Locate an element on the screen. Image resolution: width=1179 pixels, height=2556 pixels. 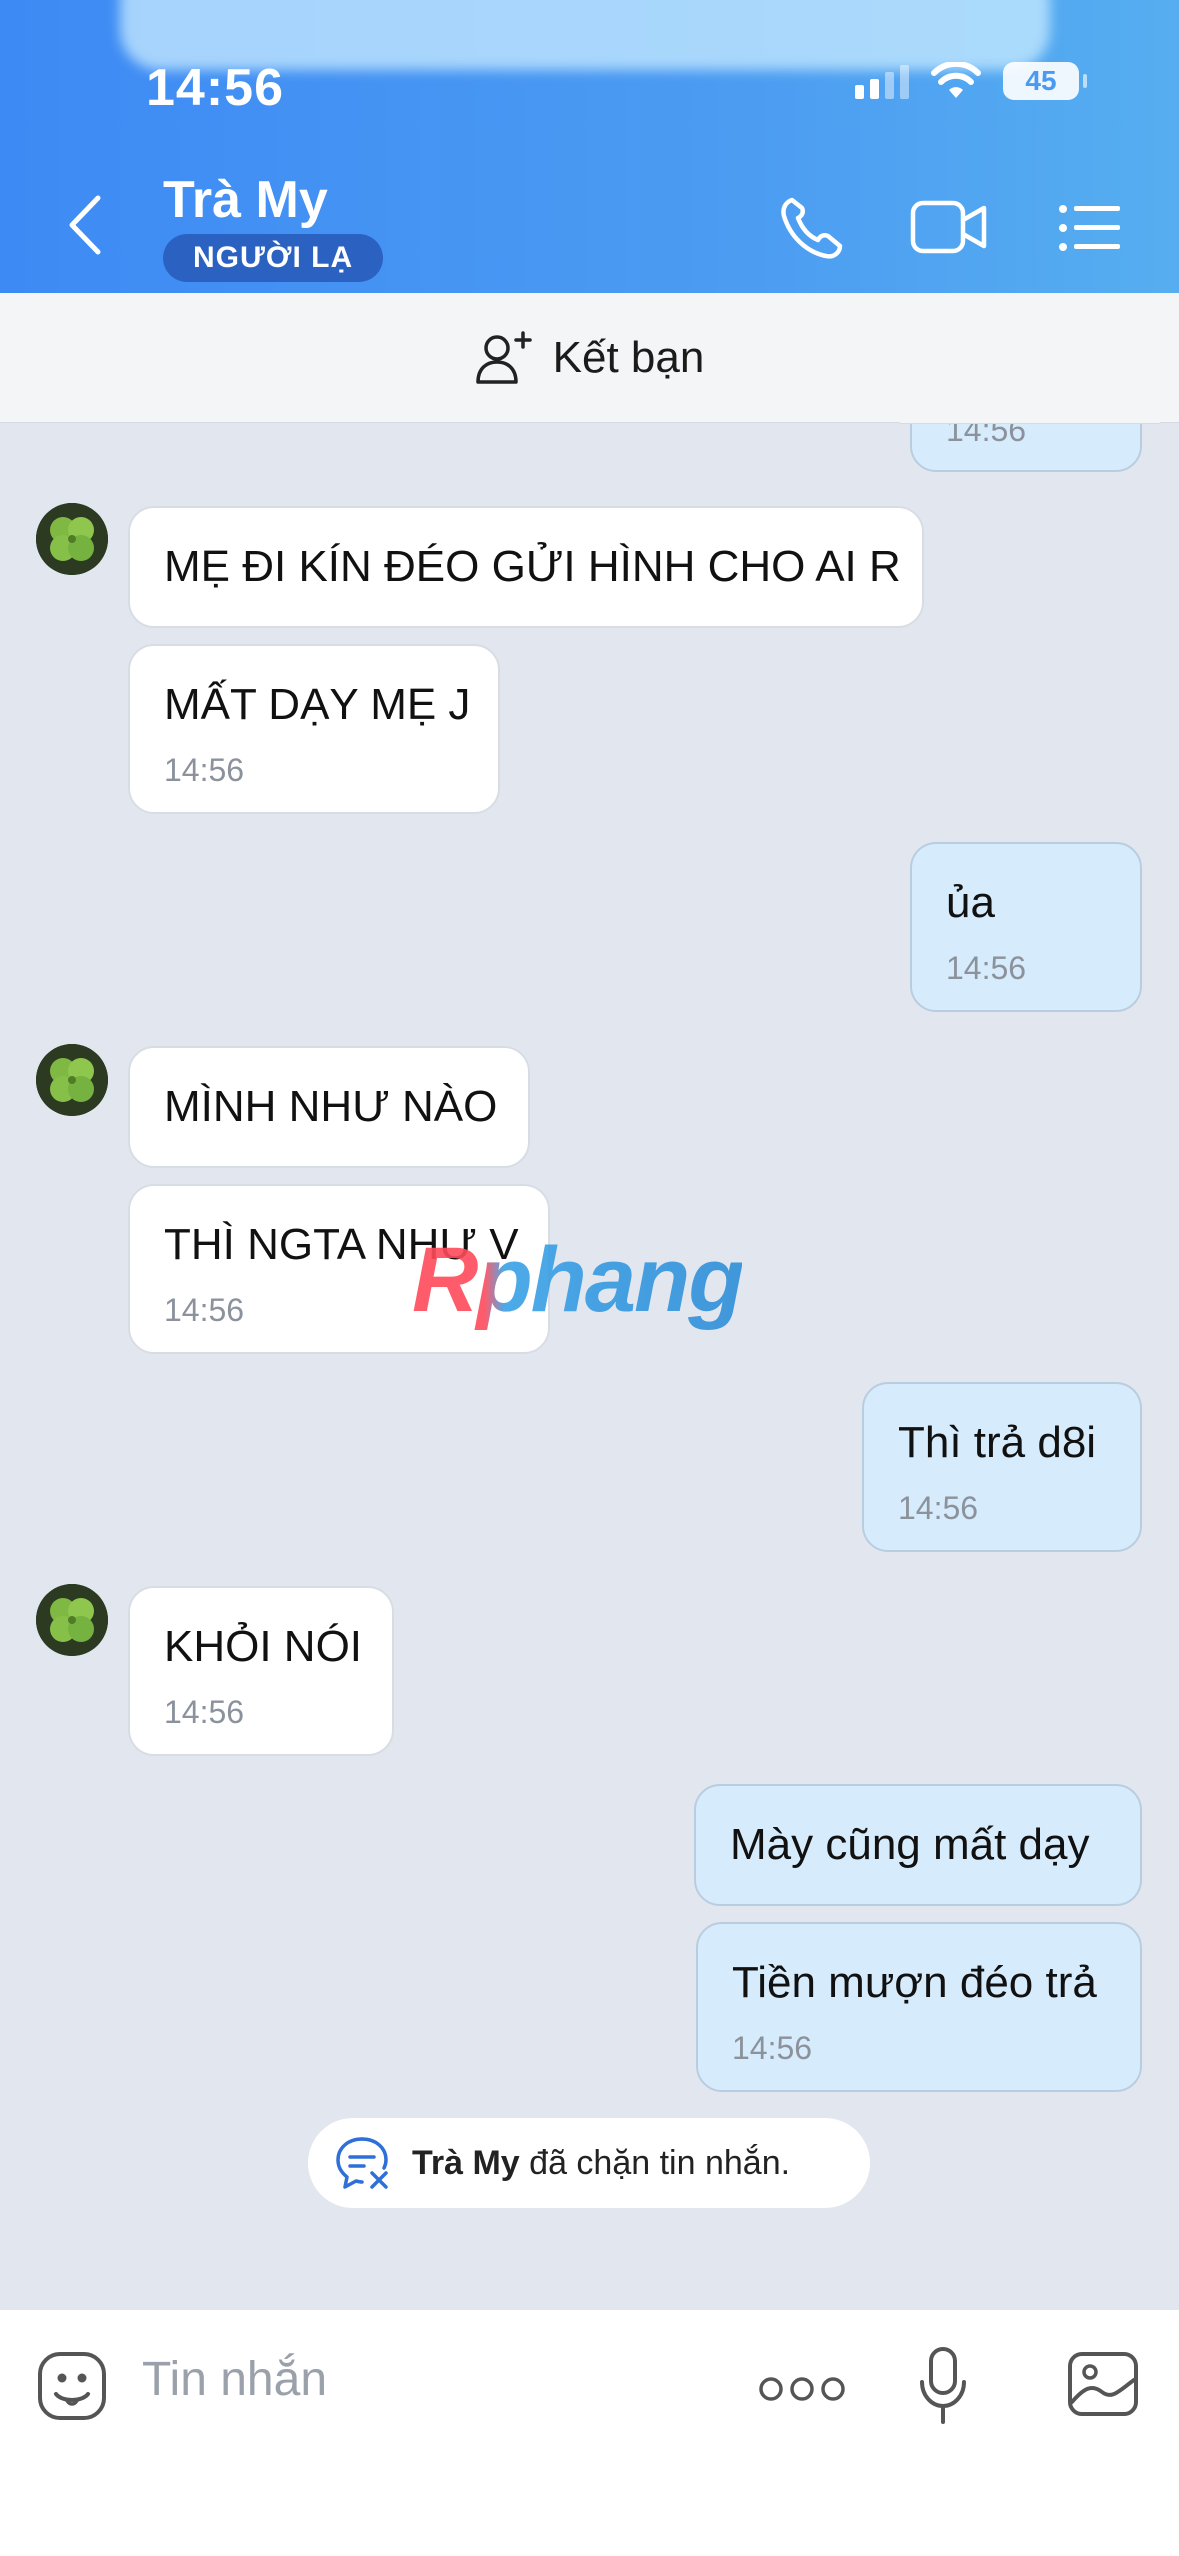
menu-list-icon is located at coordinates (1089, 228).